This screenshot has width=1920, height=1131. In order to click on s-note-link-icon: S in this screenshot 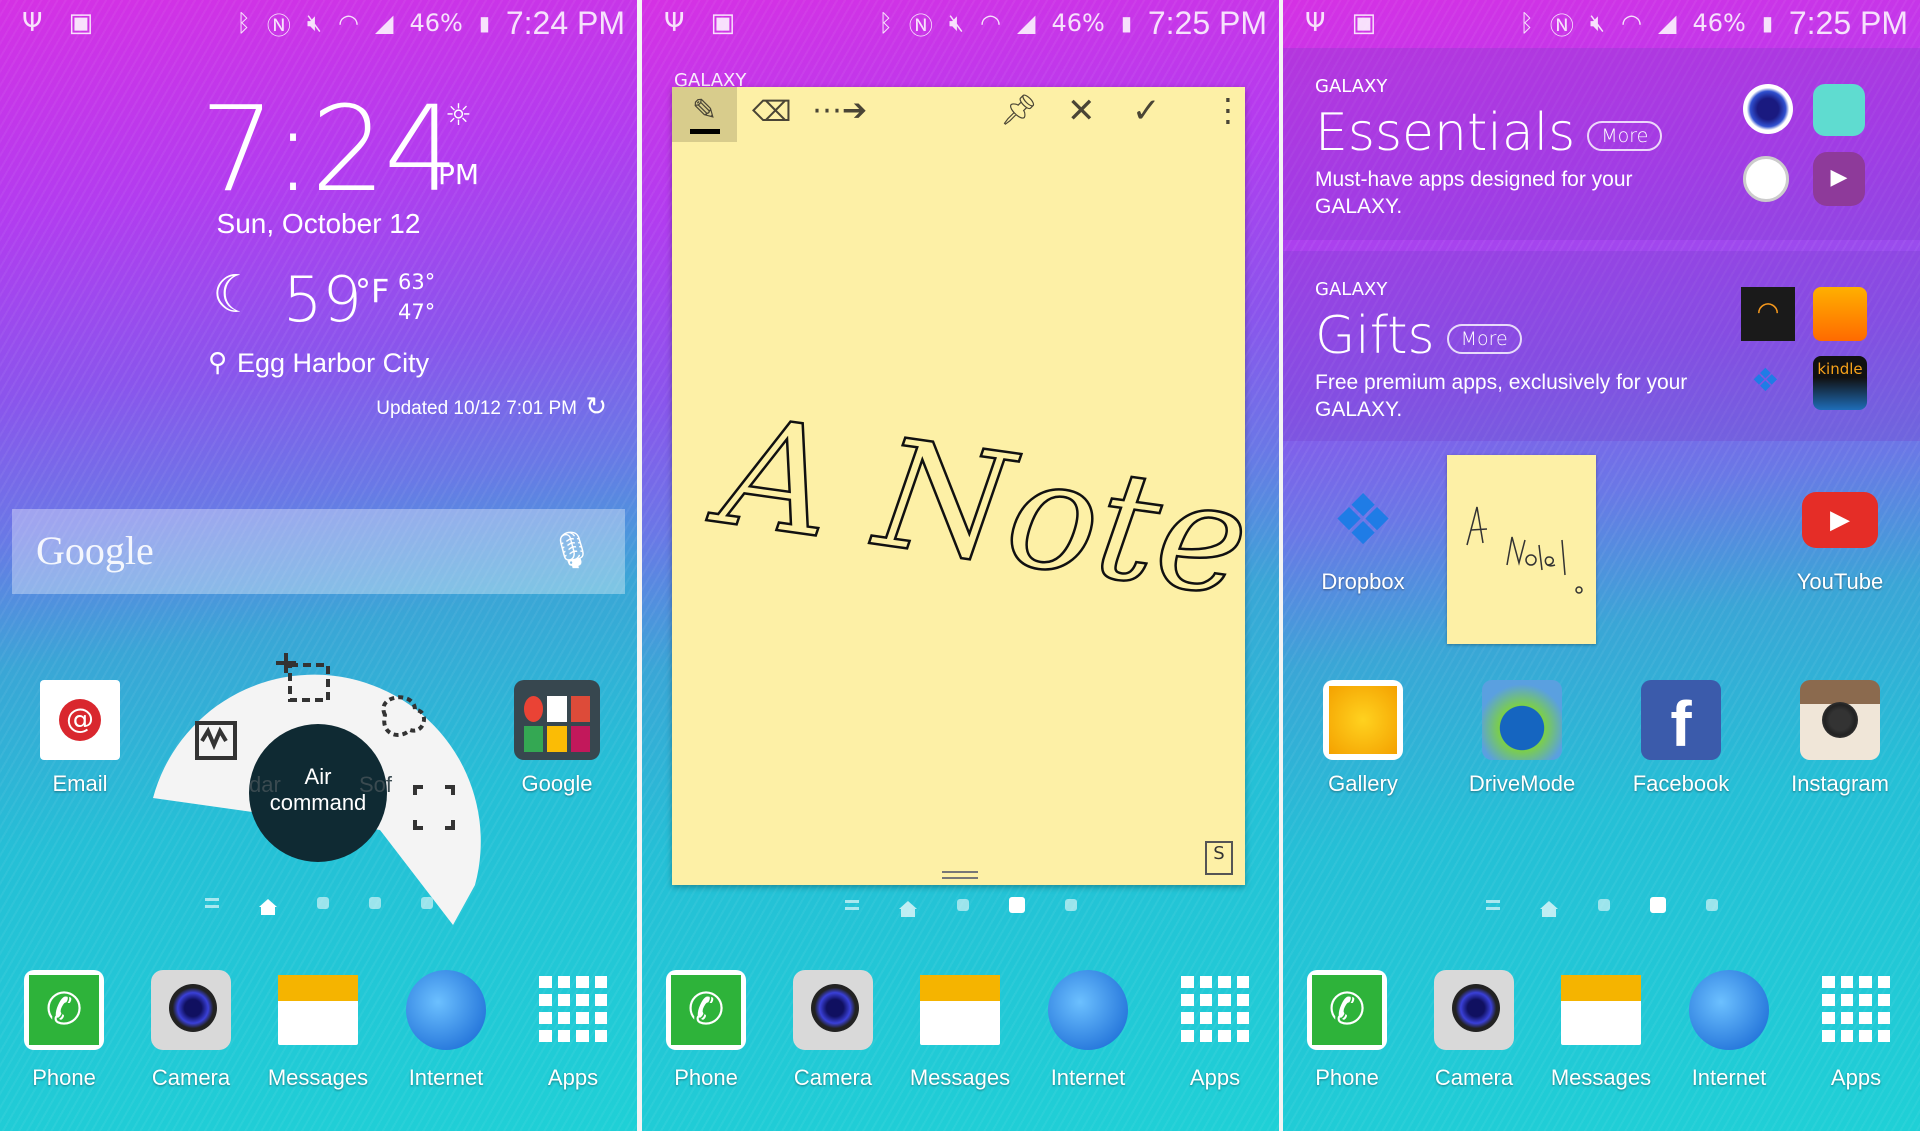, I will do `click(1219, 858)`.